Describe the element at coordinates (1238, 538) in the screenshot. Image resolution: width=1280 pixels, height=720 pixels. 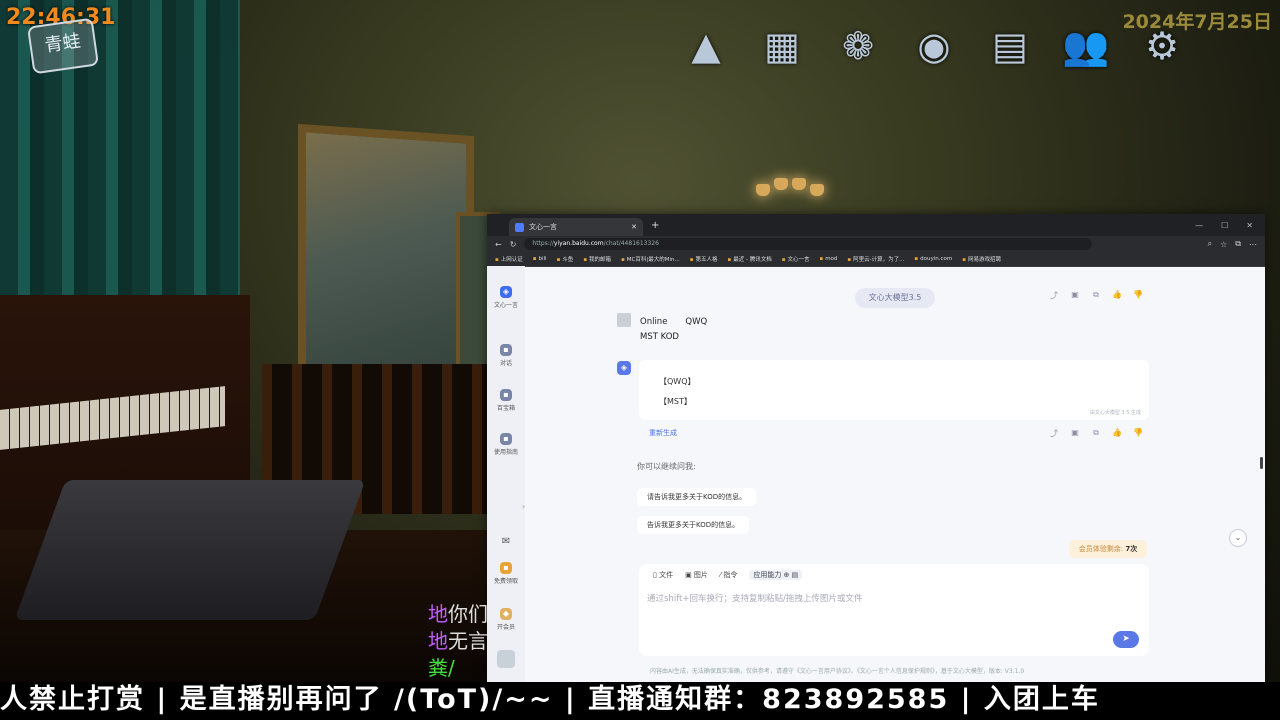
I see `scroll-down-icon: ⌄` at that location.